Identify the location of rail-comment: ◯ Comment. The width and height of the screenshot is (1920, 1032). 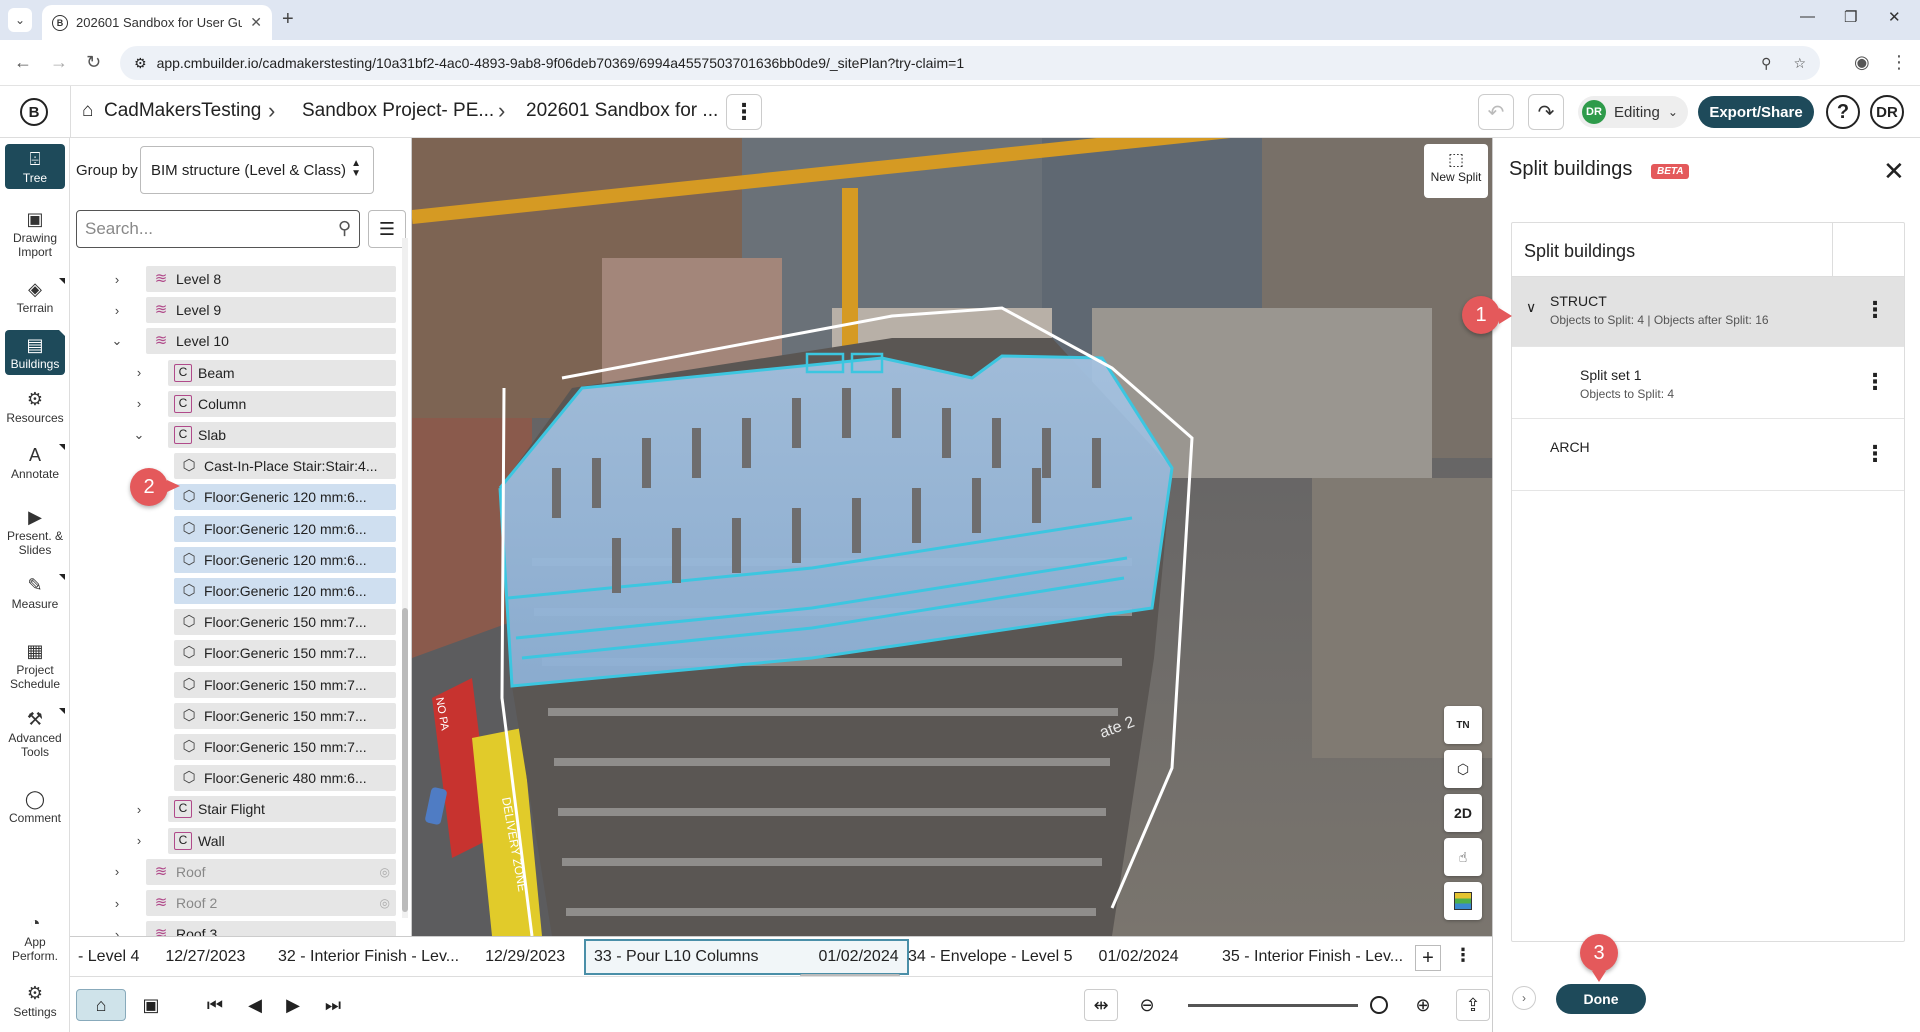
(35, 806).